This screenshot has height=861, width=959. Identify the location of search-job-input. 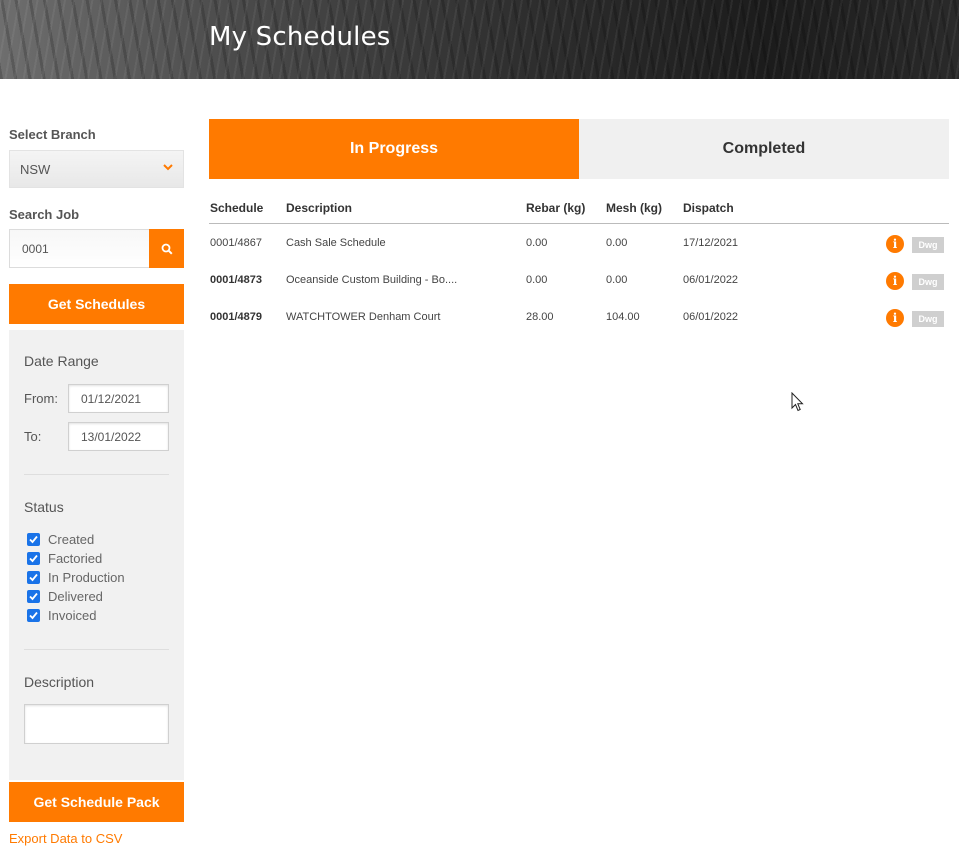
(79, 248).